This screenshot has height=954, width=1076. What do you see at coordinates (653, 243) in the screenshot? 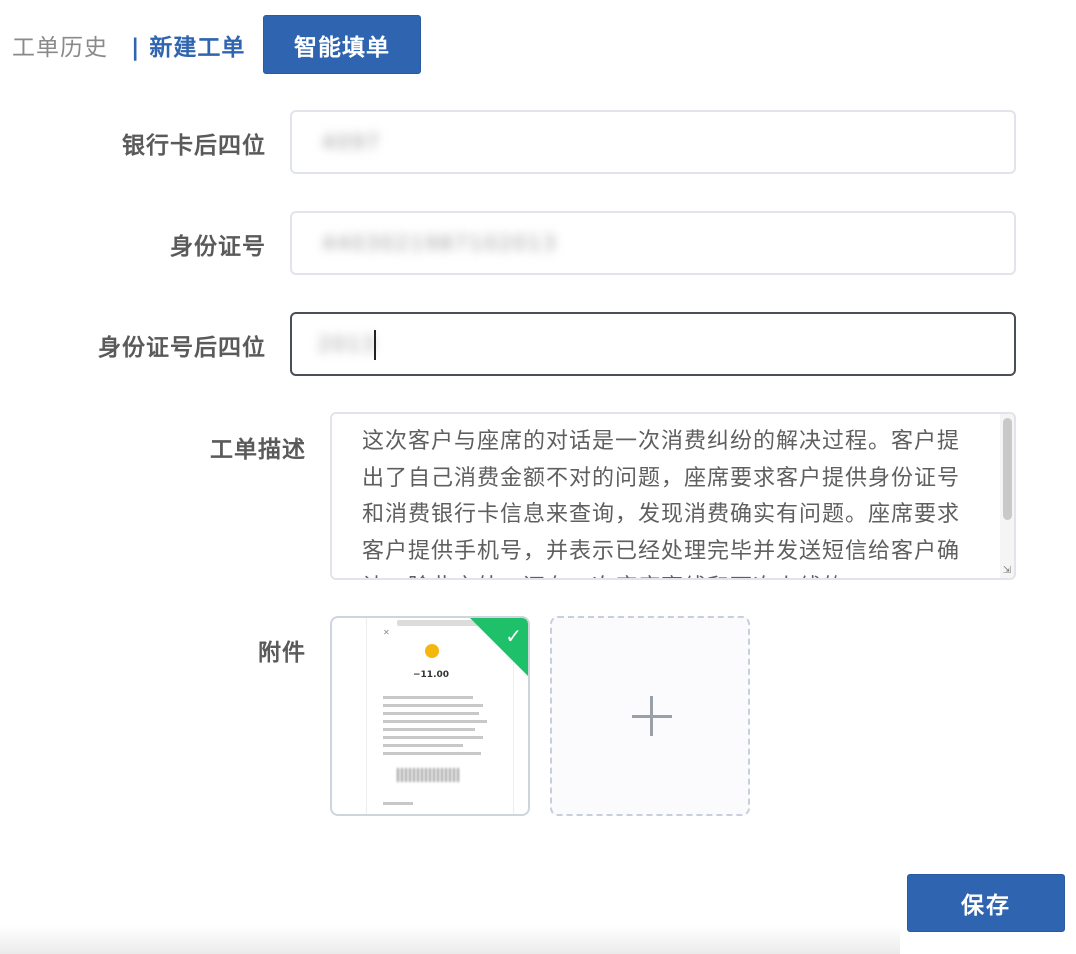
I see `id-number-input: 4403021987102013` at bounding box center [653, 243].